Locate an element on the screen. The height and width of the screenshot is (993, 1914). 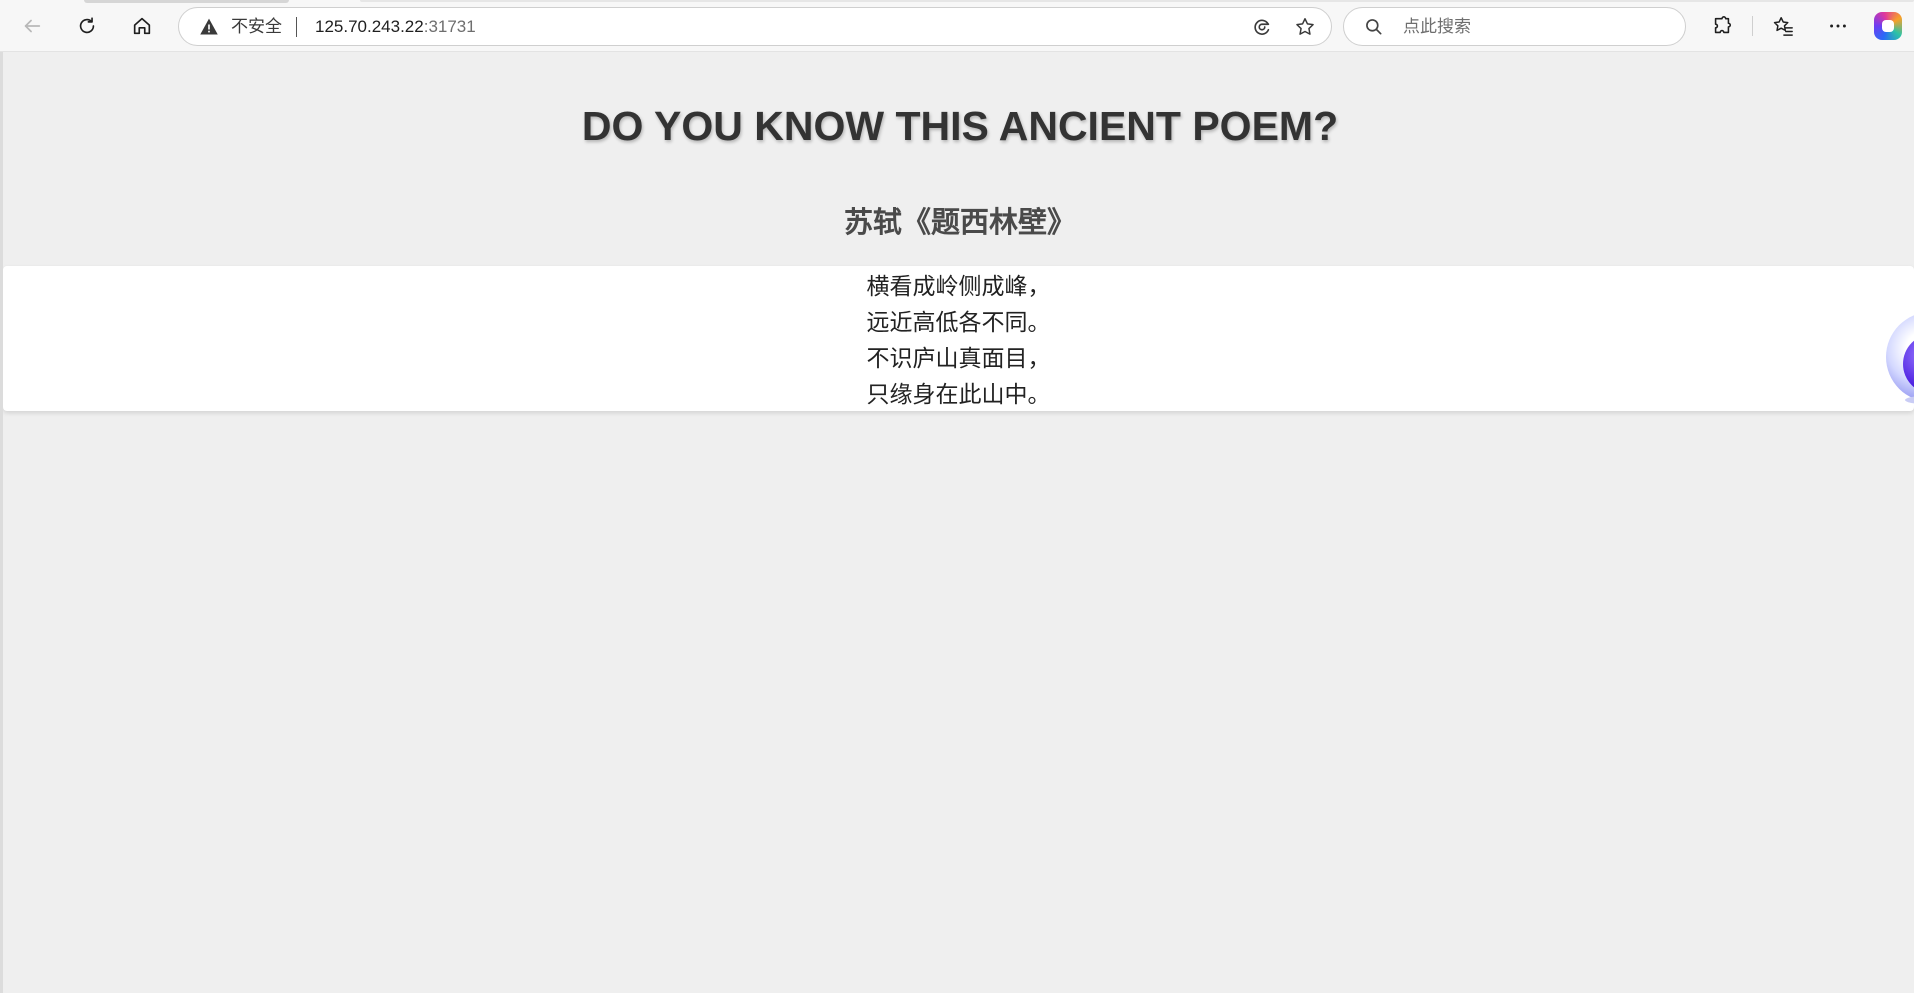
search-input is located at coordinates (1533, 27).